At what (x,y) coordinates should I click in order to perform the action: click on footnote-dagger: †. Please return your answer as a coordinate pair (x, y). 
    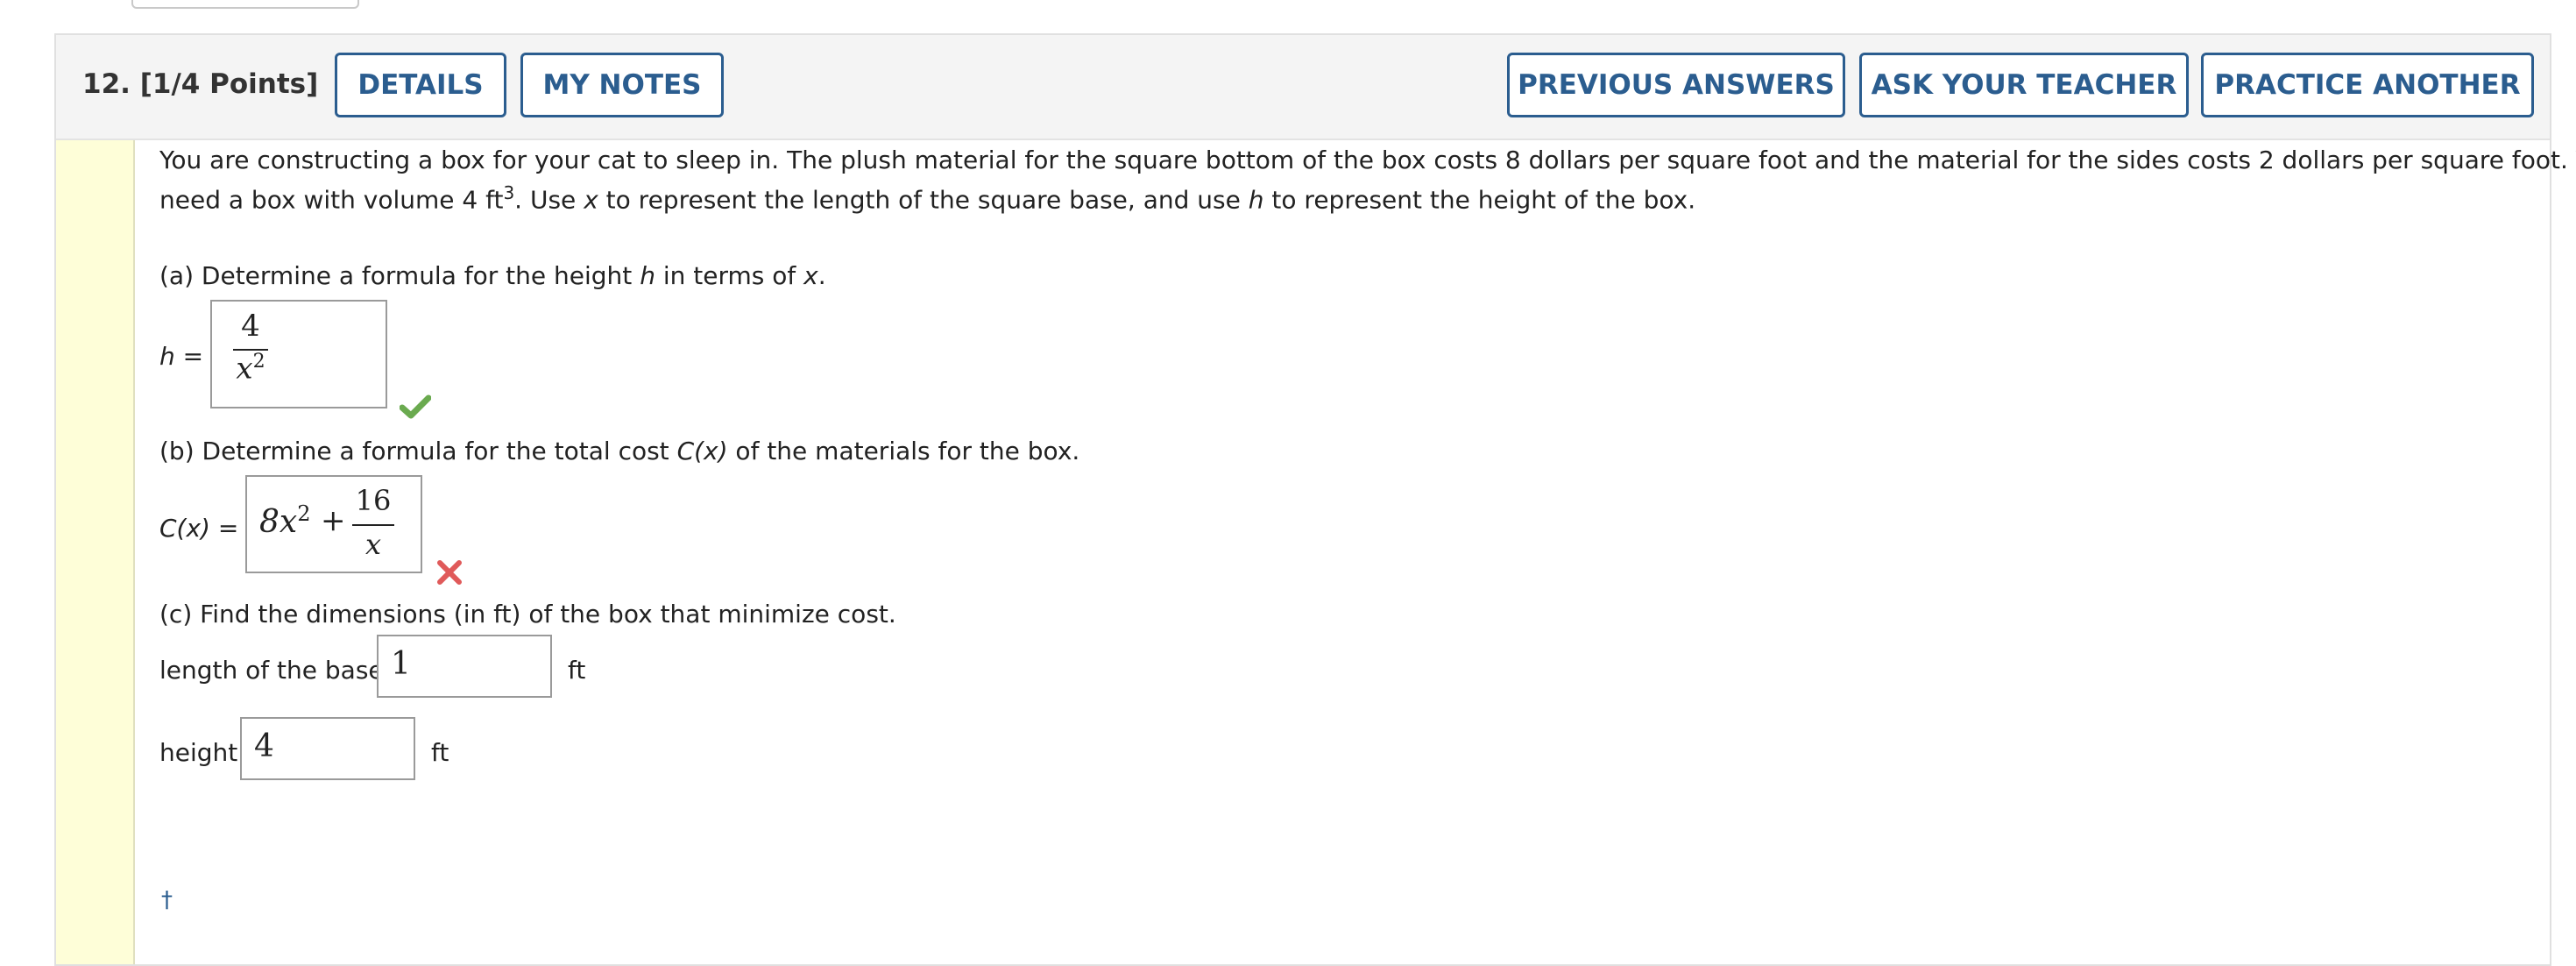
    Looking at the image, I should click on (167, 900).